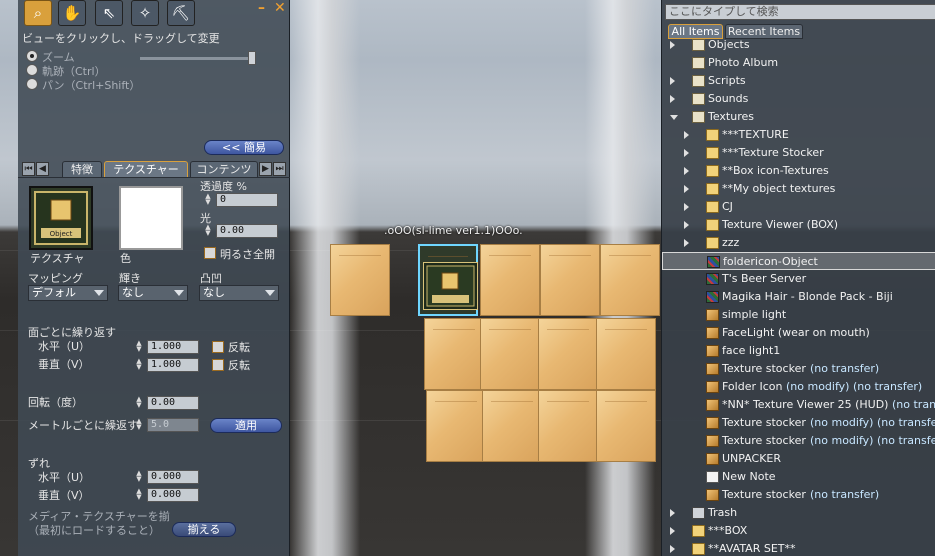 Image resolution: width=935 pixels, height=556 pixels. What do you see at coordinates (798, 45) in the screenshot?
I see `inventory-folder: Objects` at bounding box center [798, 45].